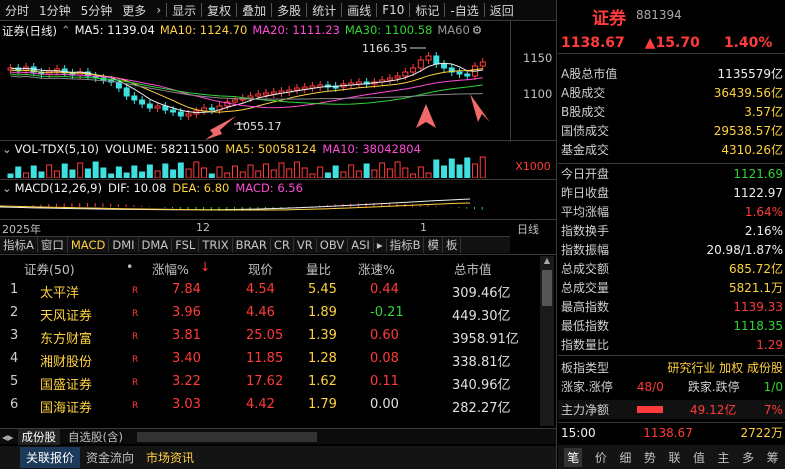  Describe the element at coordinates (227, 436) in the screenshot. I see `horizontal-scrollbar` at that location.